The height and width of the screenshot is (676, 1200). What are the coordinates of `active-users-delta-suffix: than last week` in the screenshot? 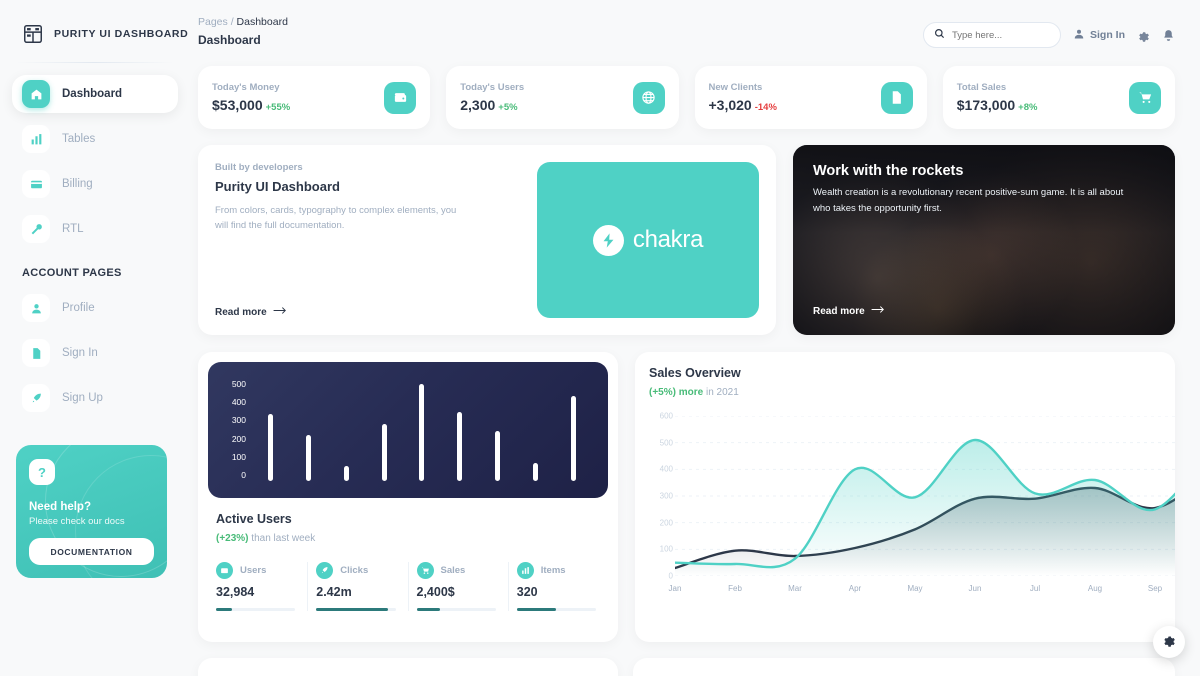 It's located at (283, 538).